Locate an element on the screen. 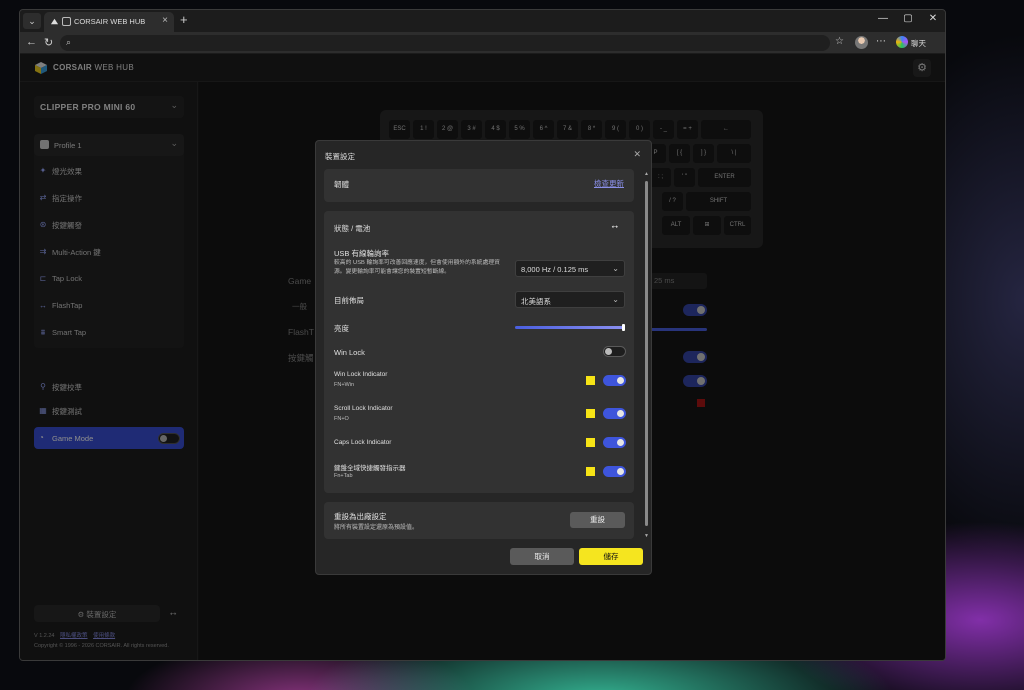  slider-handle is located at coordinates (623, 327).